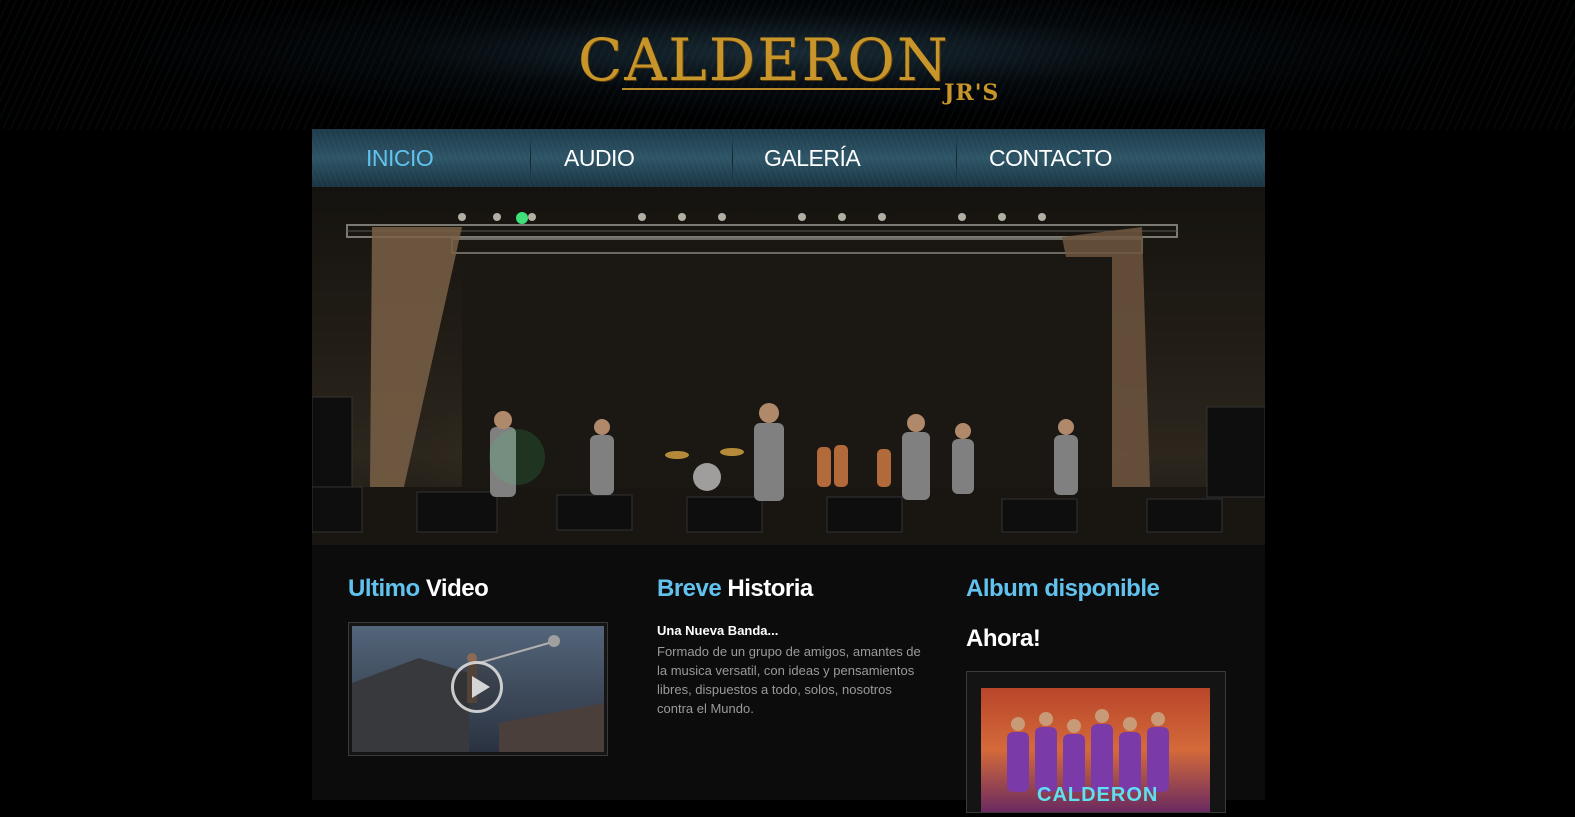  I want to click on video-section-title: Ultimo Video, so click(418, 589).